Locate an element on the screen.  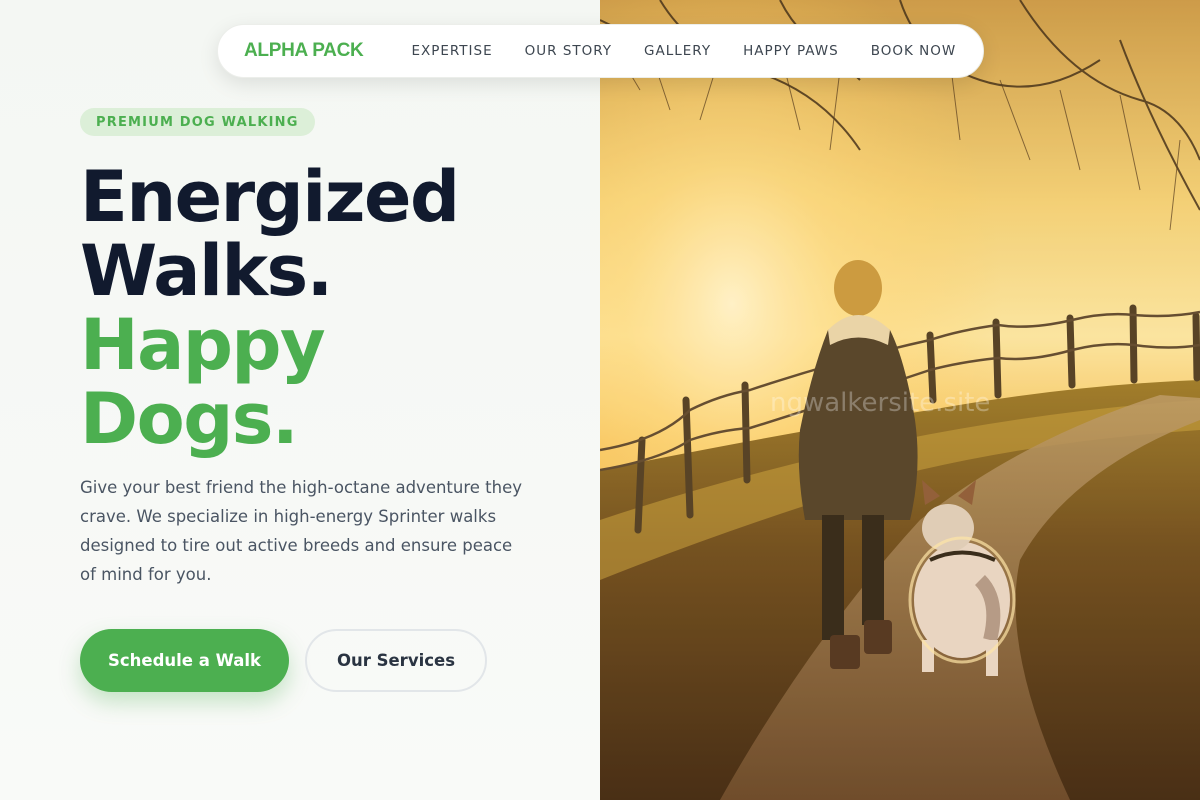
hero-badge: PREMIUM DOG WALKING is located at coordinates (197, 122).